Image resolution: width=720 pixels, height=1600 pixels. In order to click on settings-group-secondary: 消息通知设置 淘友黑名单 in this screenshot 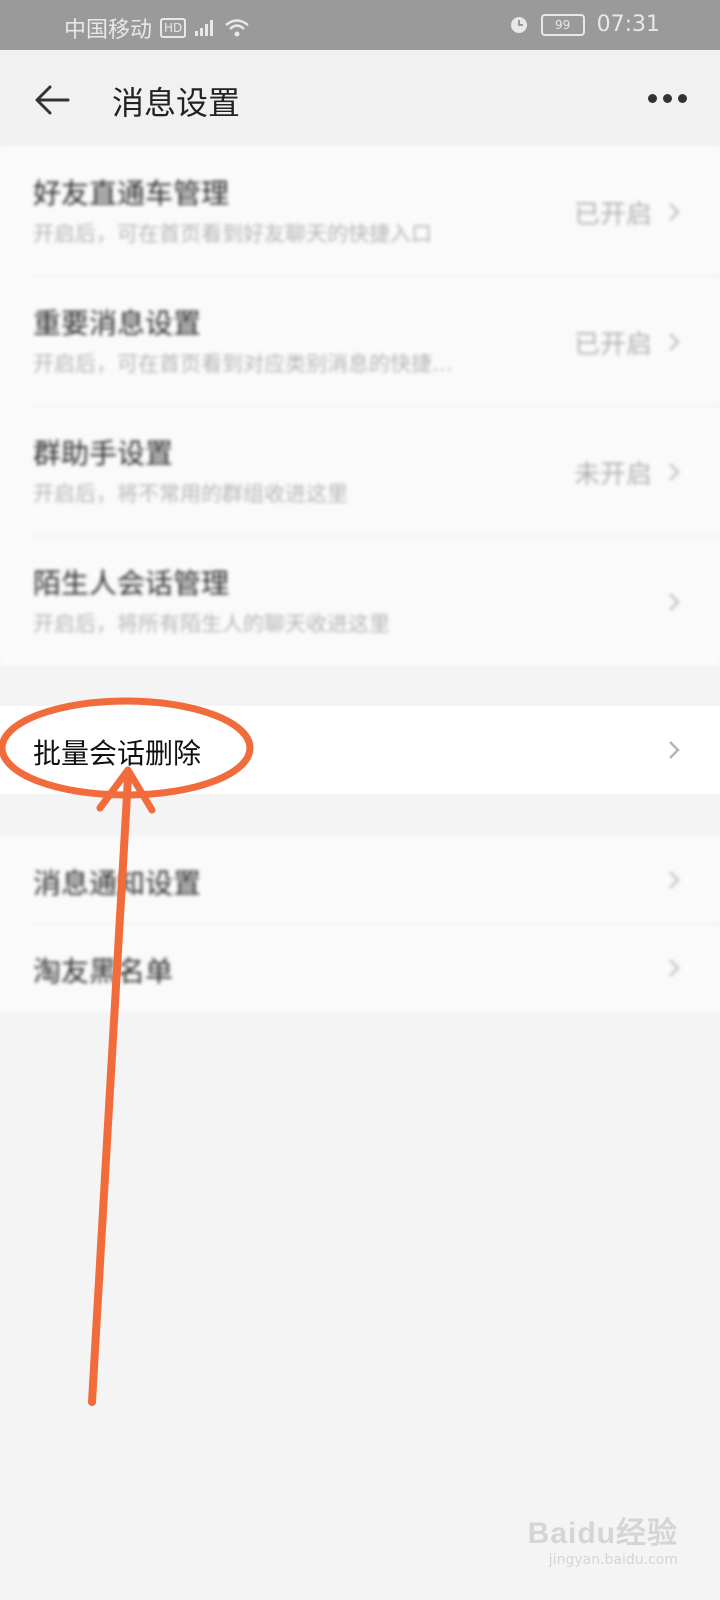, I will do `click(360, 924)`.